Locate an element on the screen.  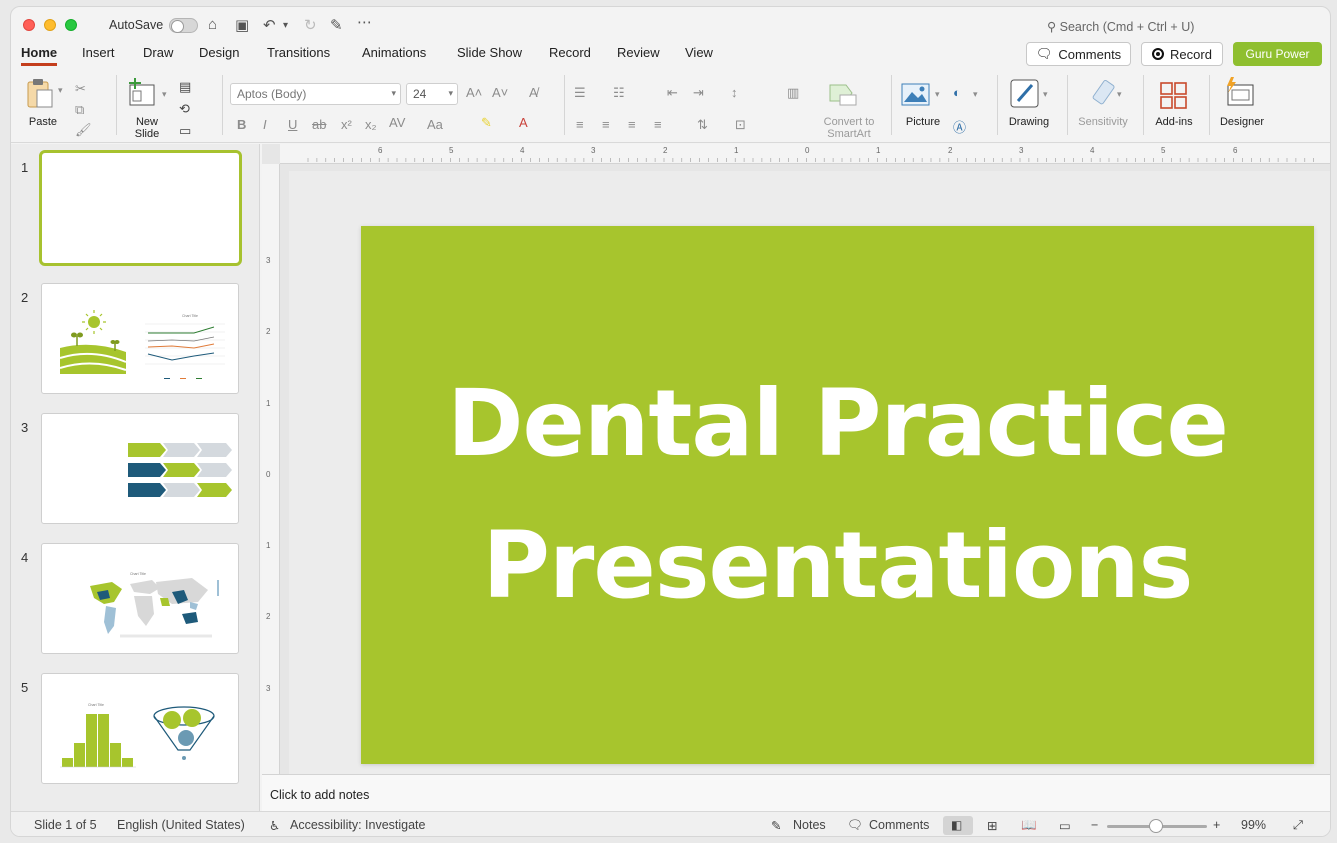
reading-view-icon: 📖 is located at coordinates (1029, 825).